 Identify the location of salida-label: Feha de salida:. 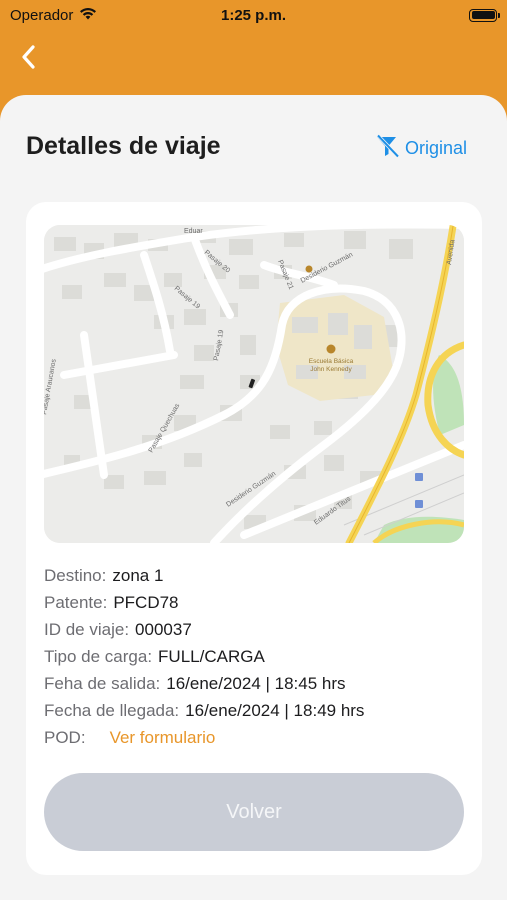
(102, 683).